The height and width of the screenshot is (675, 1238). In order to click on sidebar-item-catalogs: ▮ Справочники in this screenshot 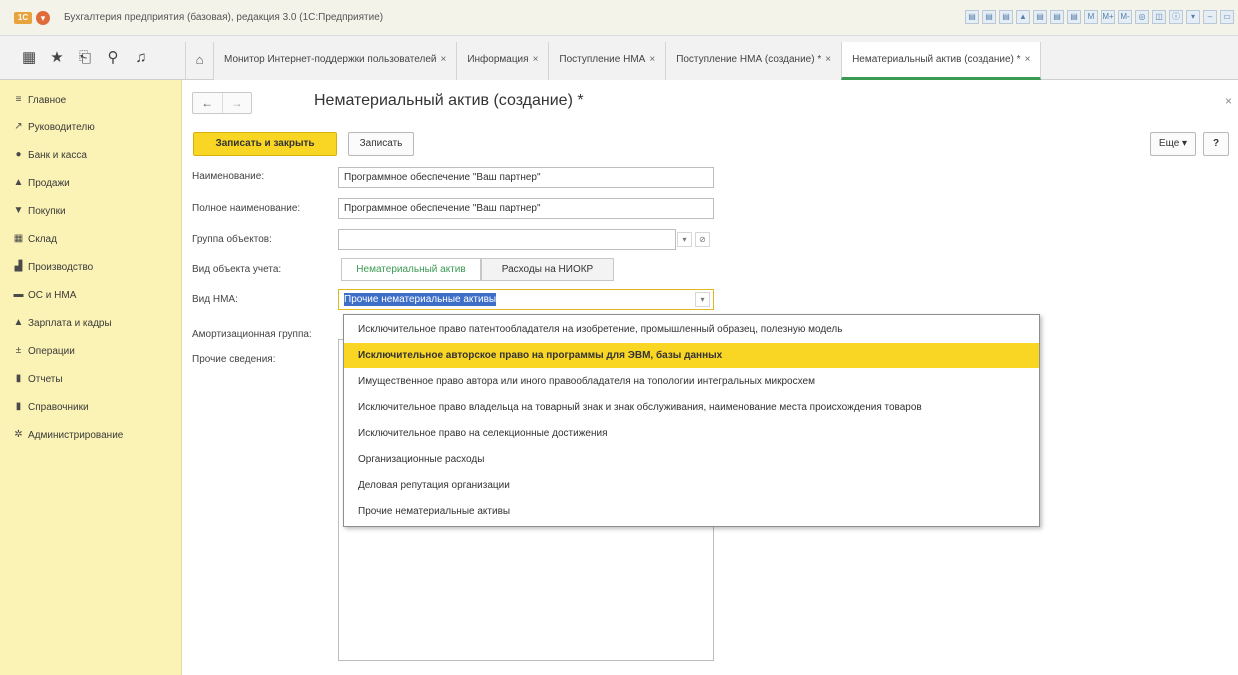, I will do `click(91, 407)`.